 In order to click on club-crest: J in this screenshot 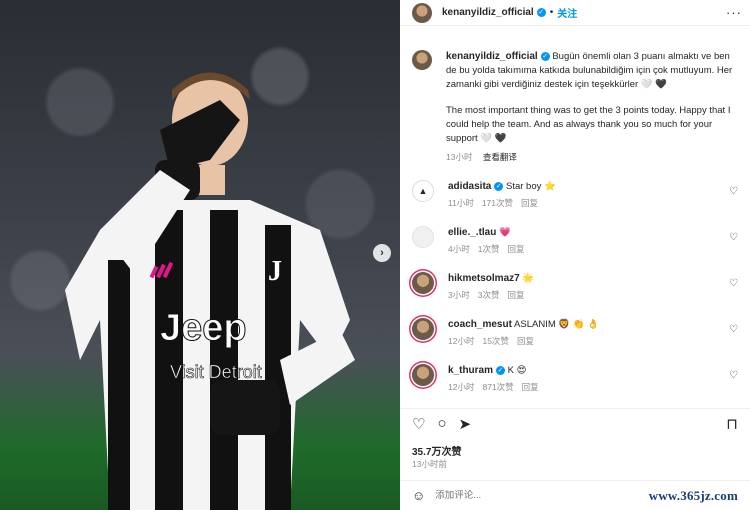, I will do `click(275, 271)`.